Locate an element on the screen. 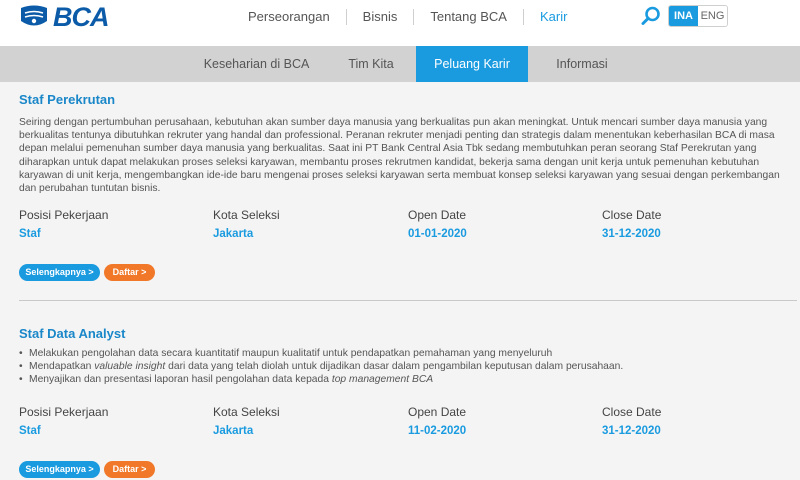  main-nav: Perseorangan Bisnis Tentang BCA Karir is located at coordinates (407, 17).